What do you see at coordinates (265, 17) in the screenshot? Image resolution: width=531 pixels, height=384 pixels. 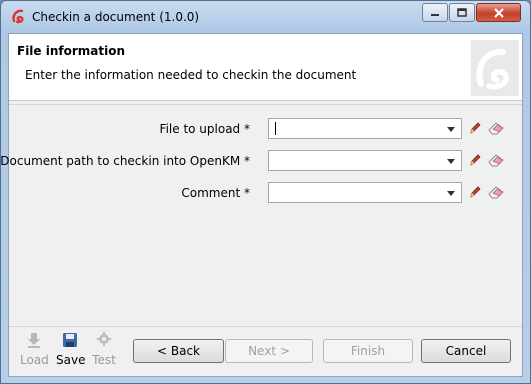 I see `title-bar: Checkin a document (1.0.0)` at bounding box center [265, 17].